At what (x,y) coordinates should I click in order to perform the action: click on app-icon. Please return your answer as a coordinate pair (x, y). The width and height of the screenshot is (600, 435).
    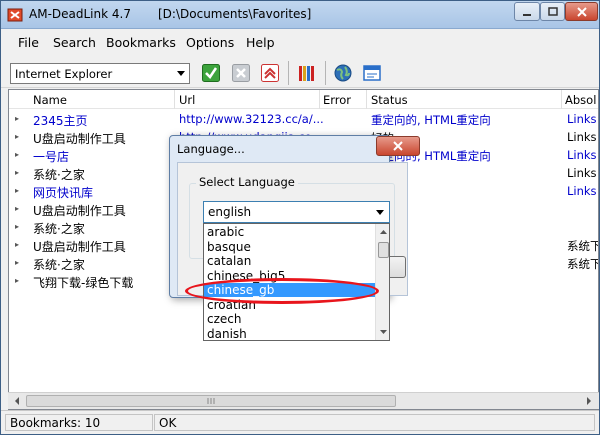
    Looking at the image, I should click on (15, 15).